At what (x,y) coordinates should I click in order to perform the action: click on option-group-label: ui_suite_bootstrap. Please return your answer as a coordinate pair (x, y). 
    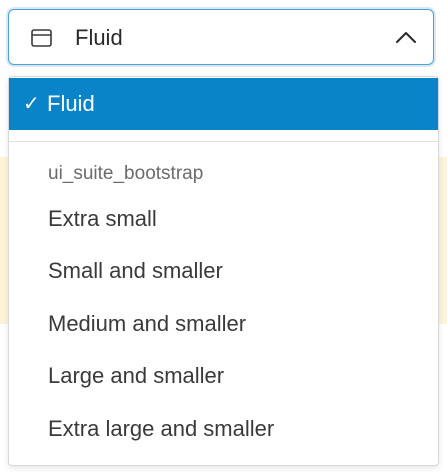
    Looking at the image, I should click on (126, 173).